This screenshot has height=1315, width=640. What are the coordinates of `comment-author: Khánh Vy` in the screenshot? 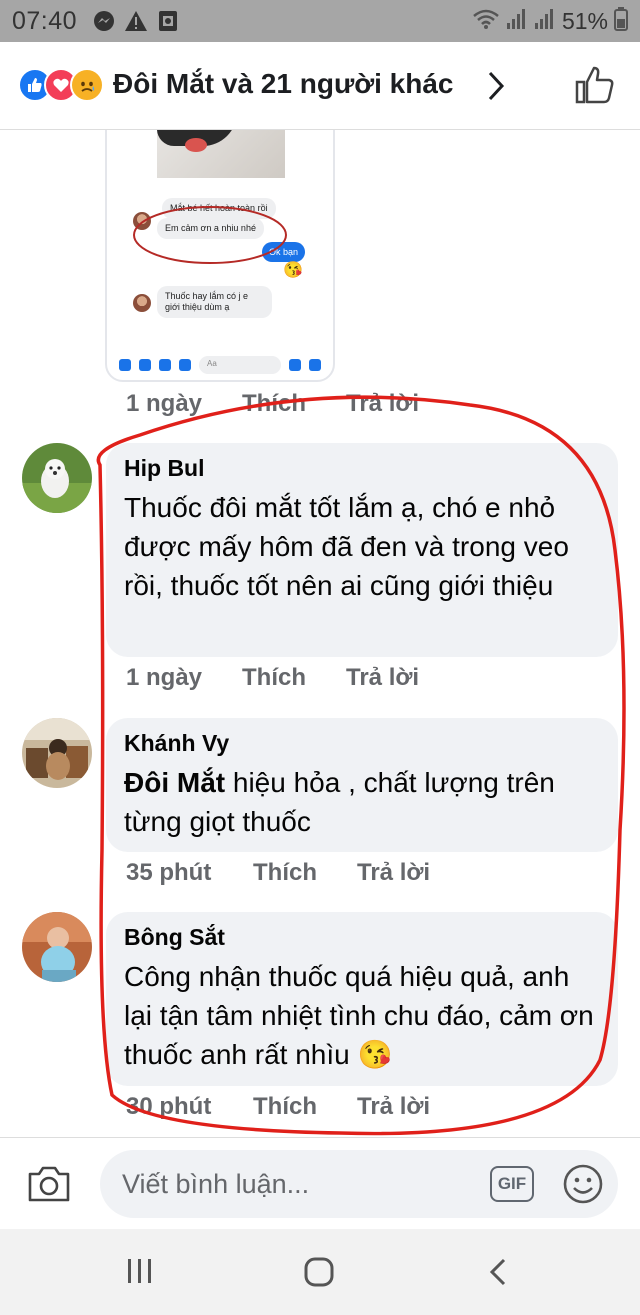 It's located at (362, 743).